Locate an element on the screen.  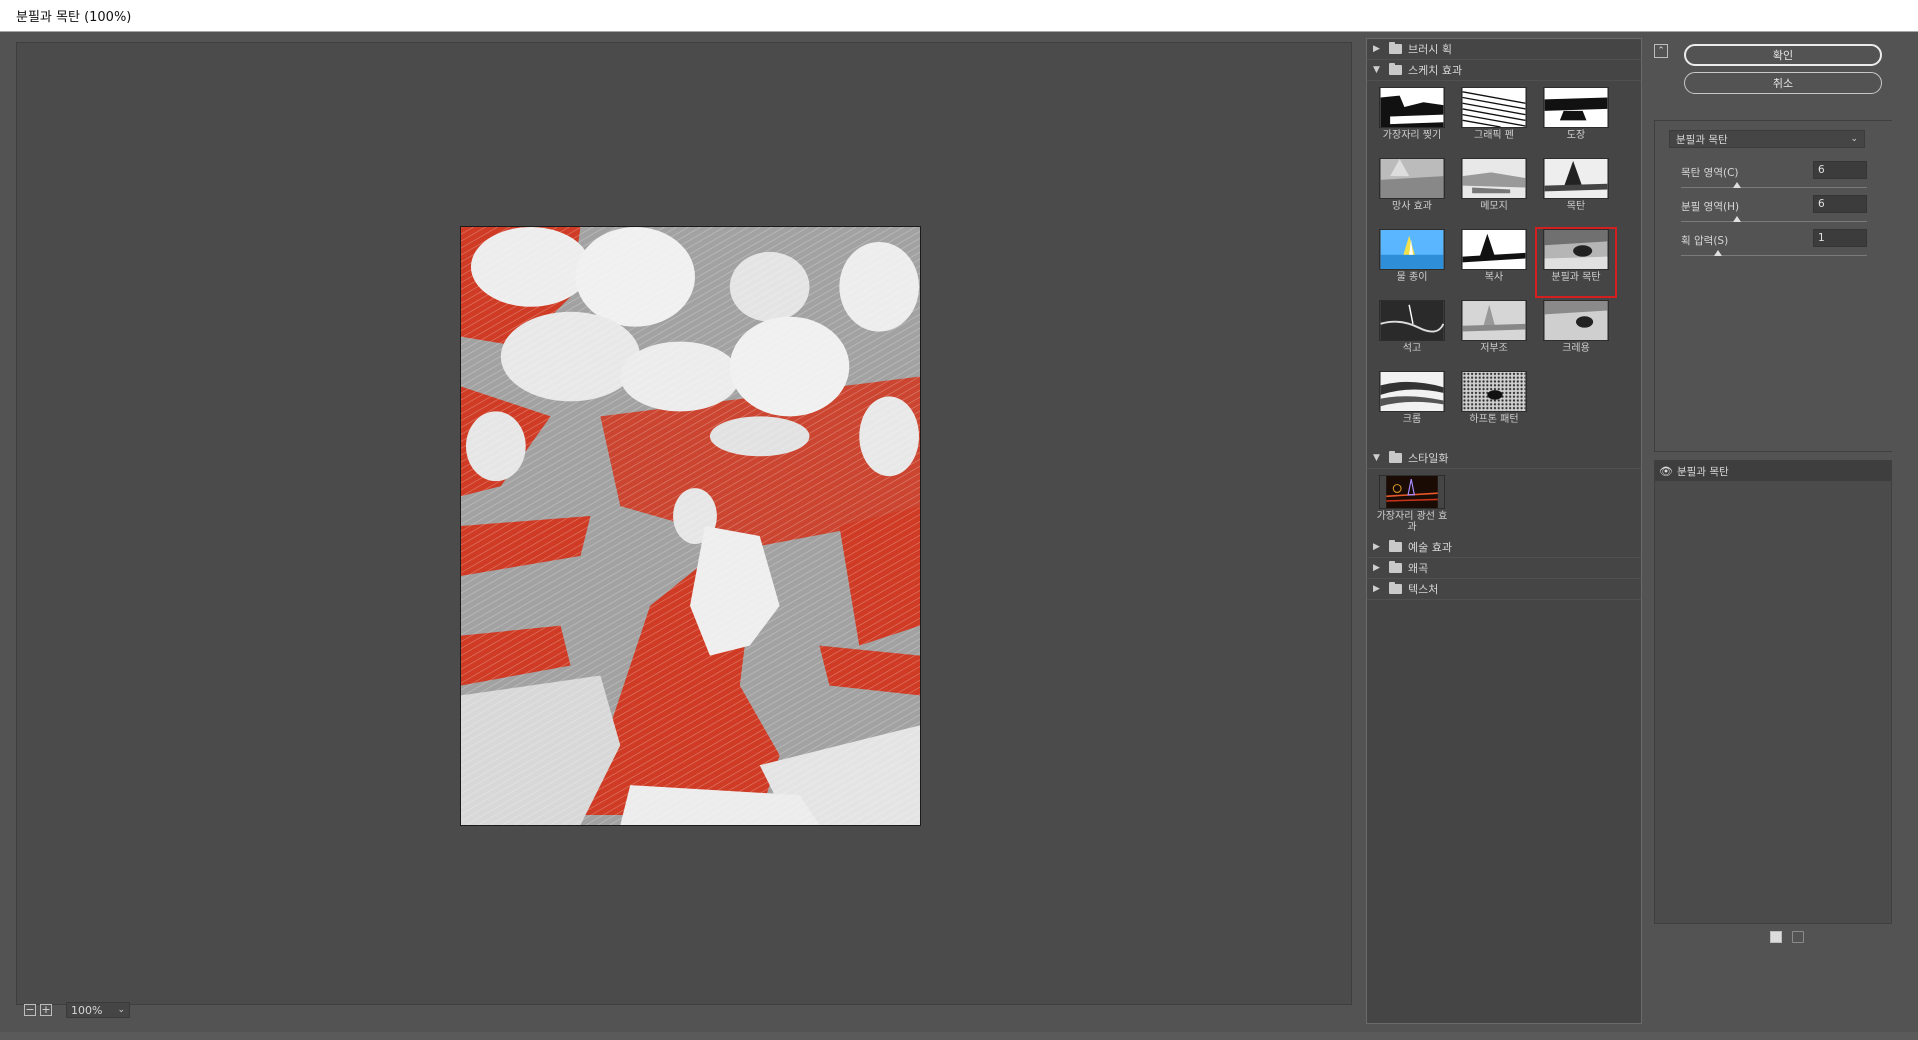
thumb-label: 하프톤 패턴 is located at coordinates (1494, 419).